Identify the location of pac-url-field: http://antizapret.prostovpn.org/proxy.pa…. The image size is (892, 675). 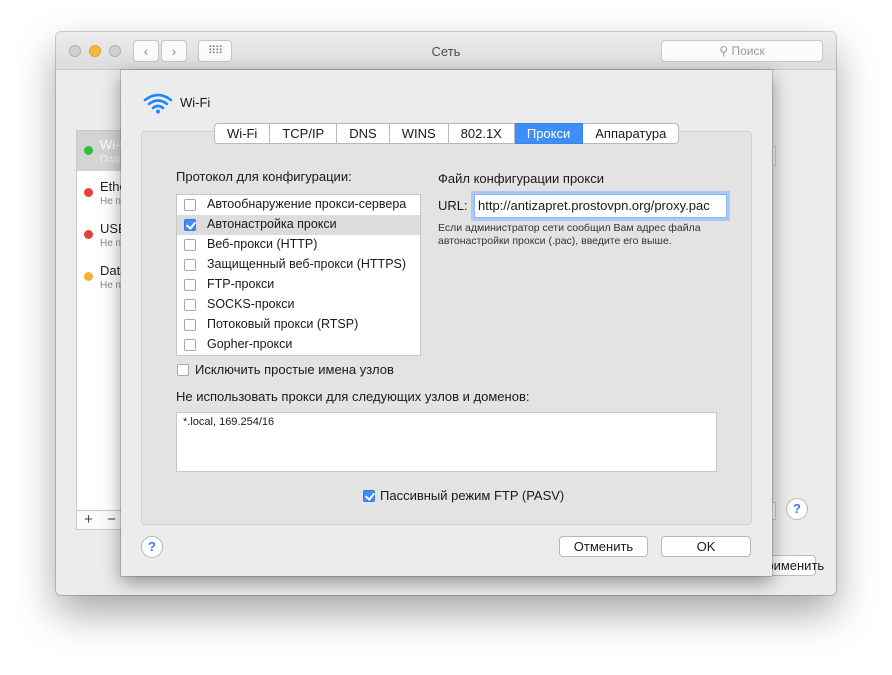
(600, 206).